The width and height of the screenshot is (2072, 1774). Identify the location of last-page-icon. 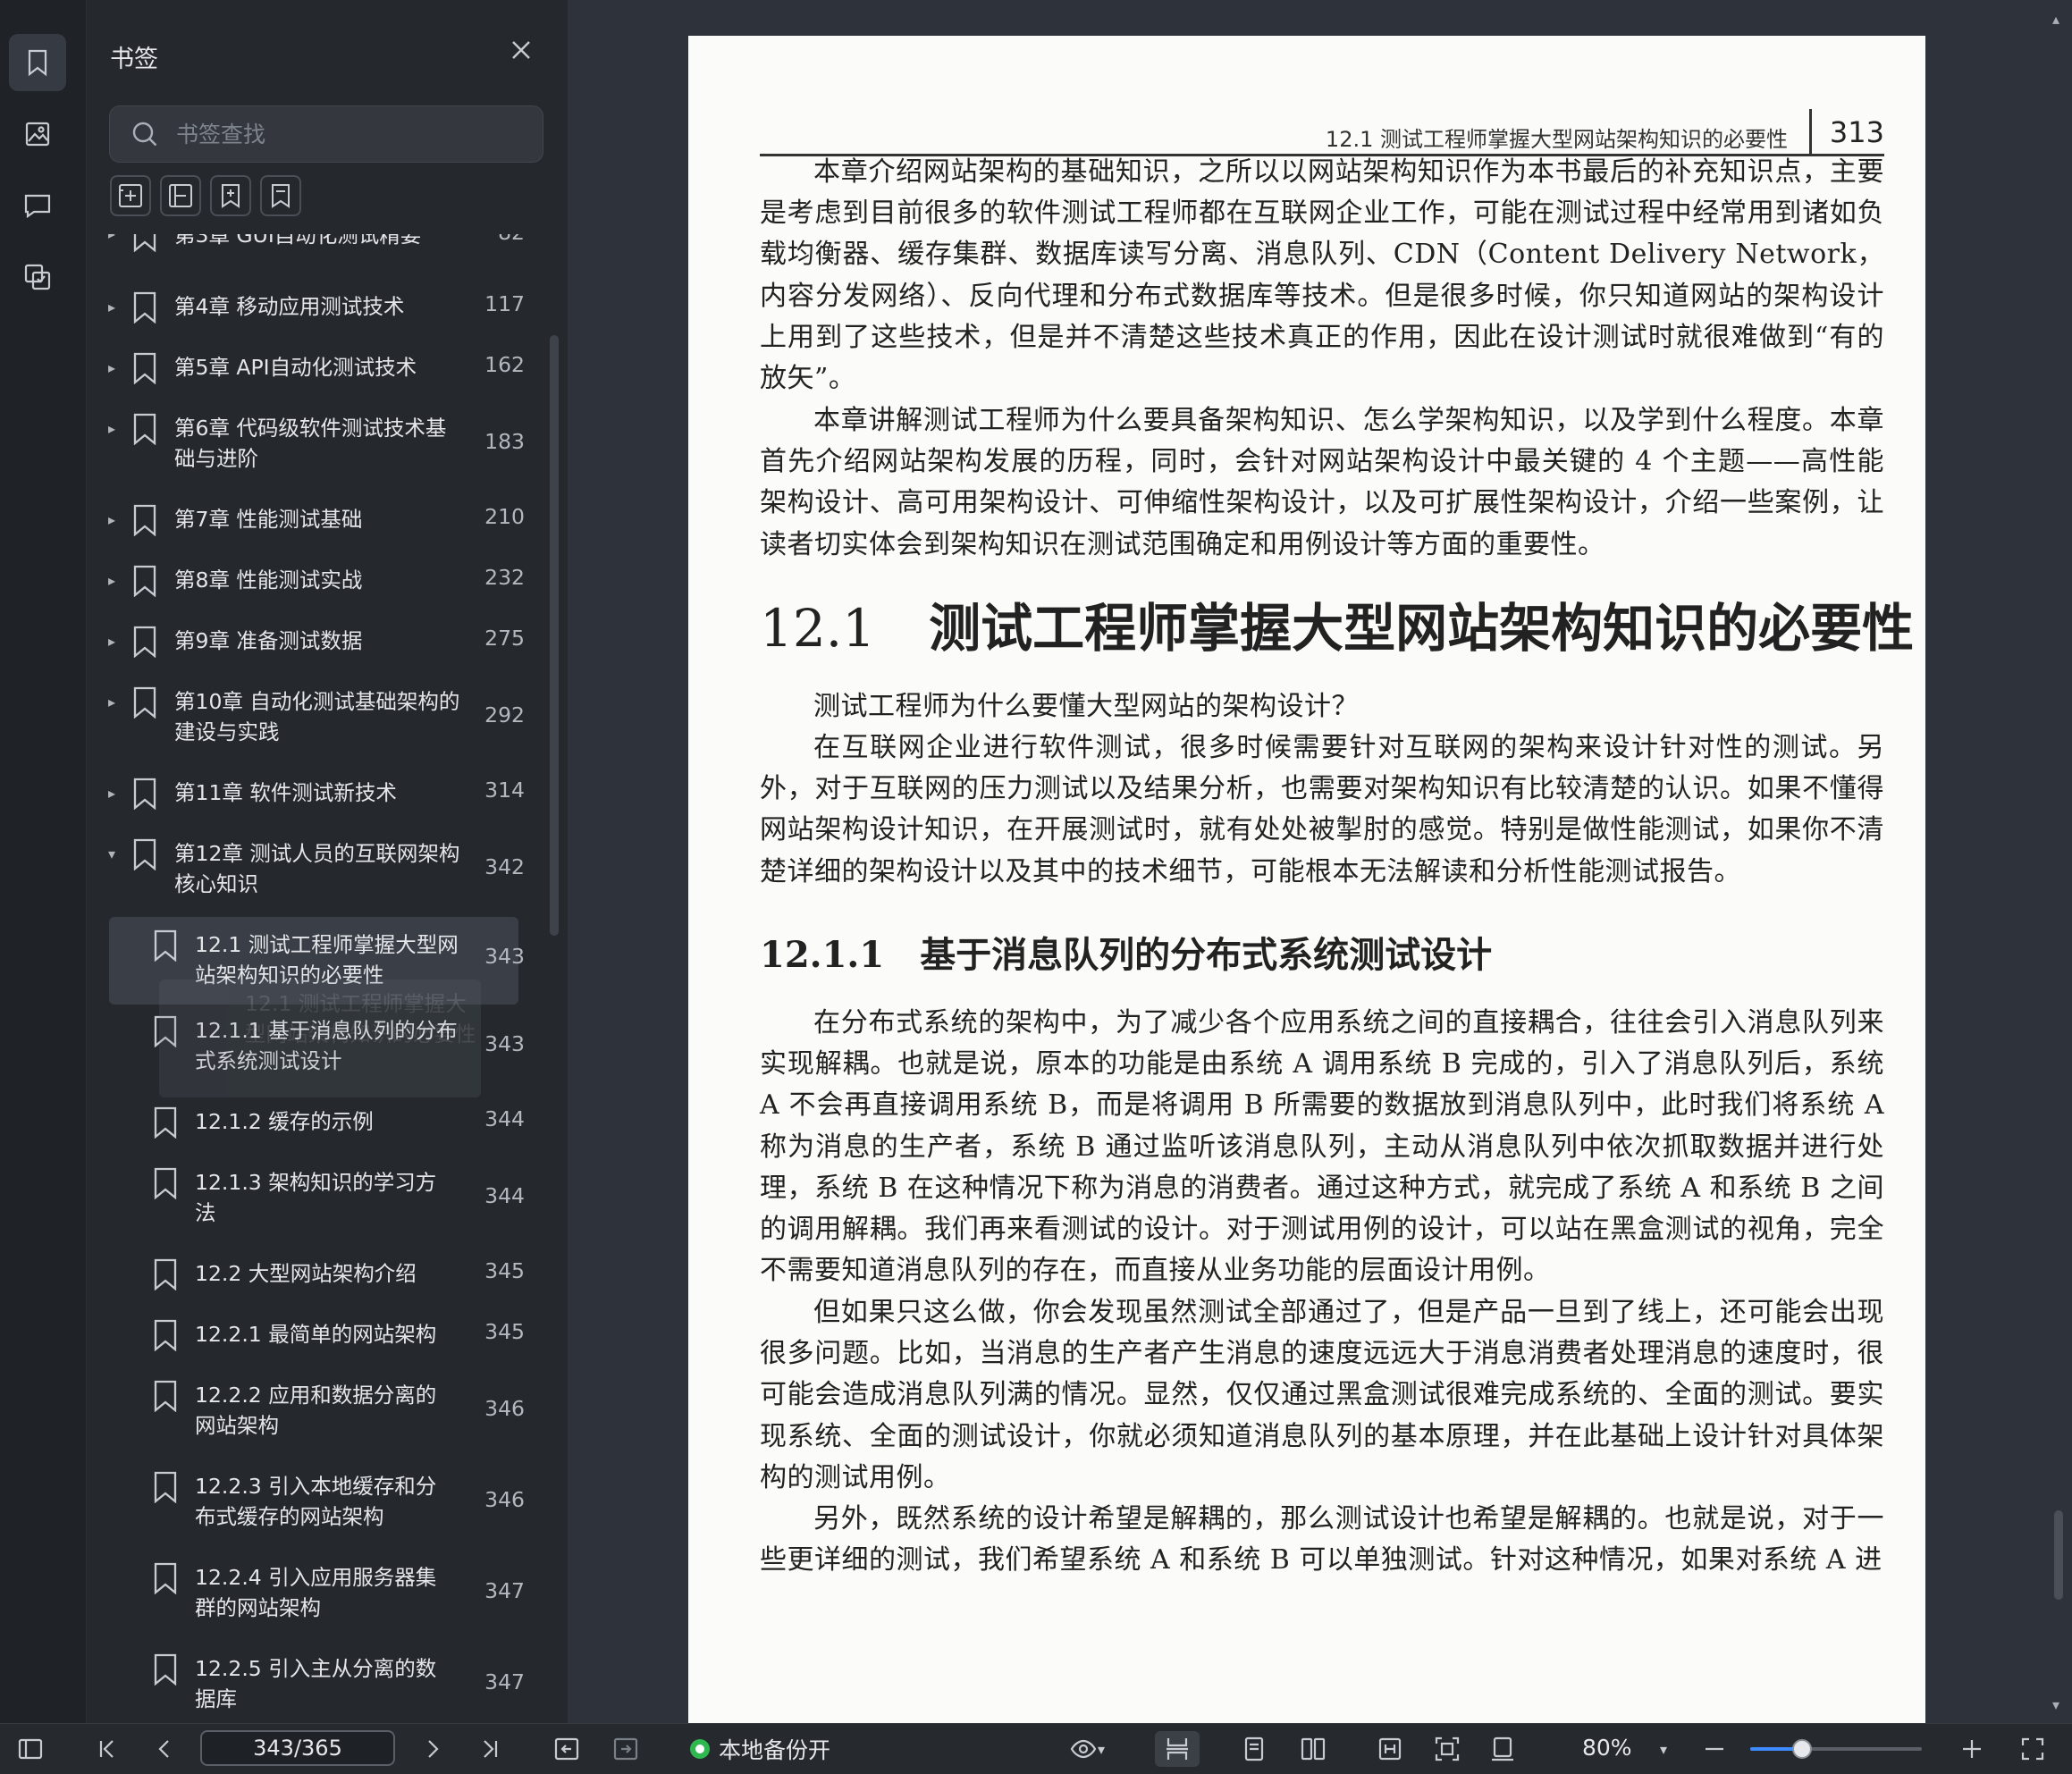
(491, 1749).